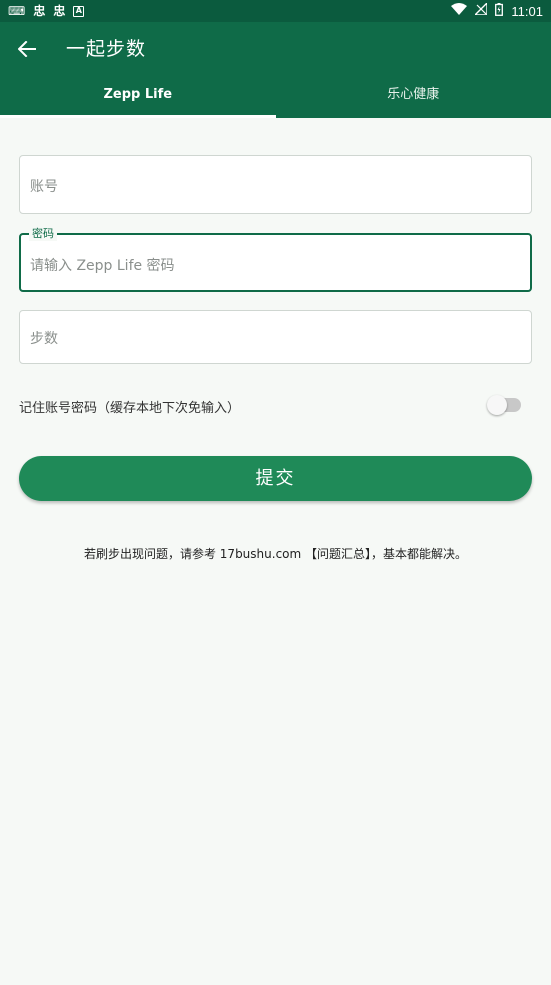  What do you see at coordinates (39, 11) in the screenshot?
I see `app-icon-1: 忠` at bounding box center [39, 11].